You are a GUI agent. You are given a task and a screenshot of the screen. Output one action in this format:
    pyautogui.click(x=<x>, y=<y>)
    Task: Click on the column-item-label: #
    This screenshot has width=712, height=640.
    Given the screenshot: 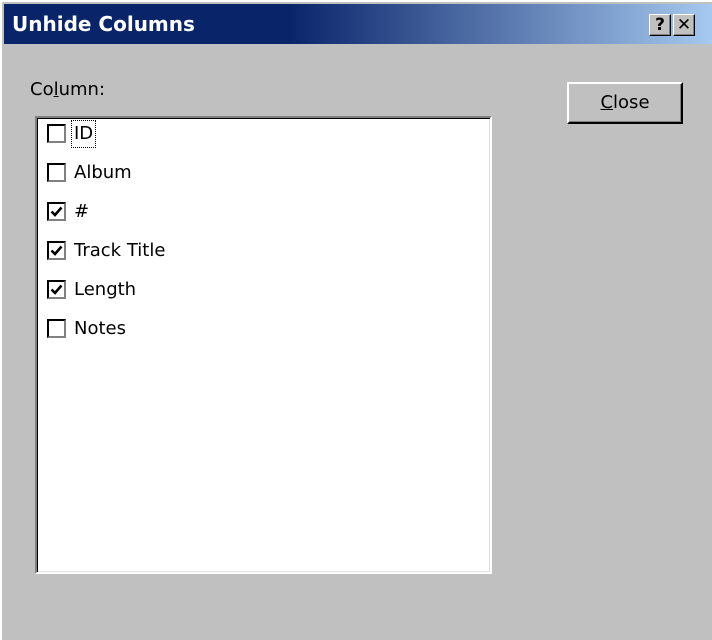 What is the action you would take?
    pyautogui.click(x=82, y=211)
    